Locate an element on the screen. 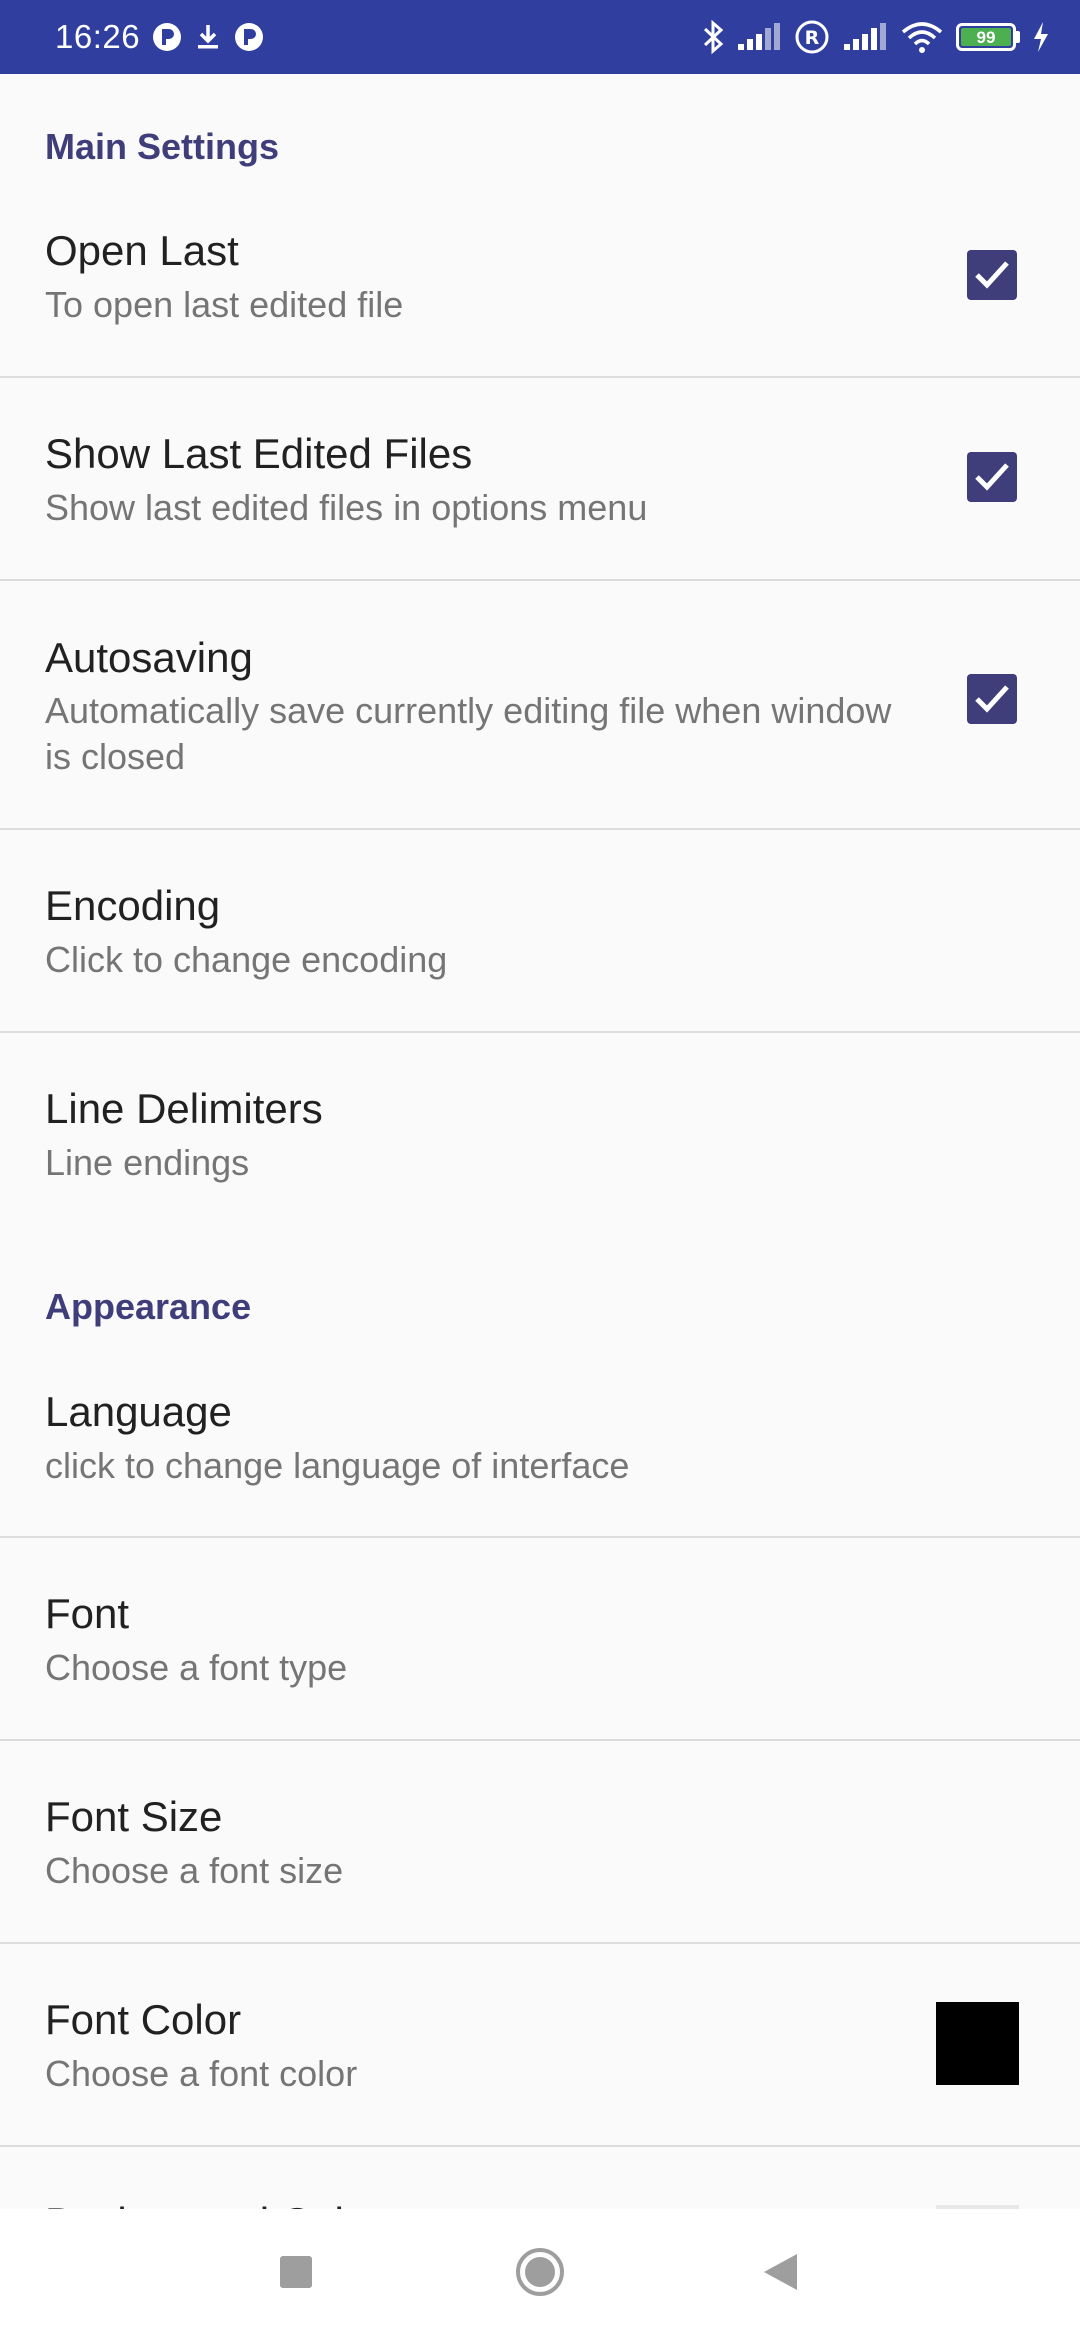 The height and width of the screenshot is (2340, 1080). home-button is located at coordinates (540, 2274).